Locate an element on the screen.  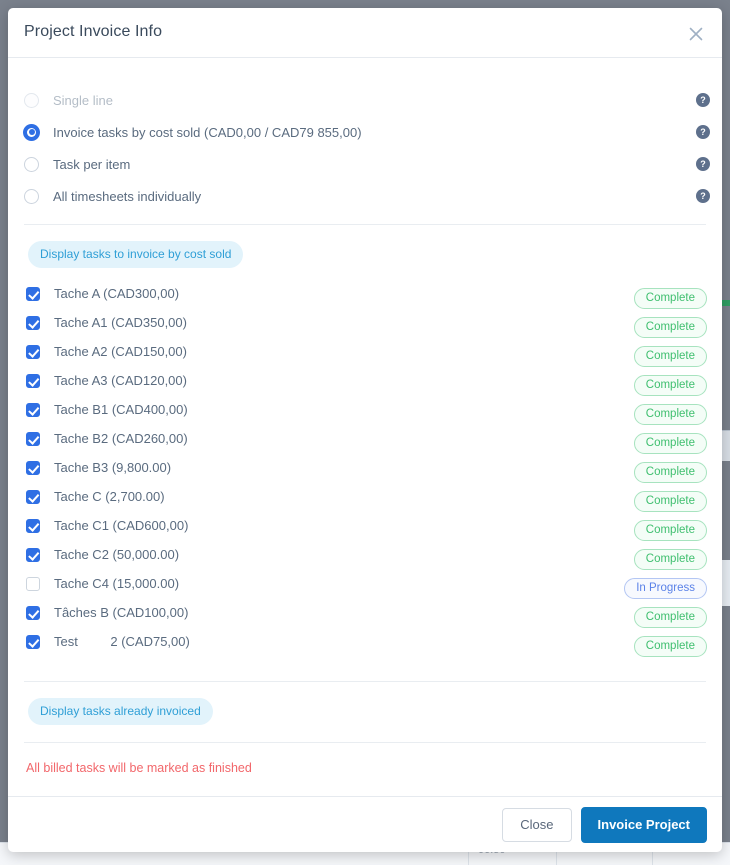
task-row-left: Tache A (CAD300,00) is located at coordinates (102, 293).